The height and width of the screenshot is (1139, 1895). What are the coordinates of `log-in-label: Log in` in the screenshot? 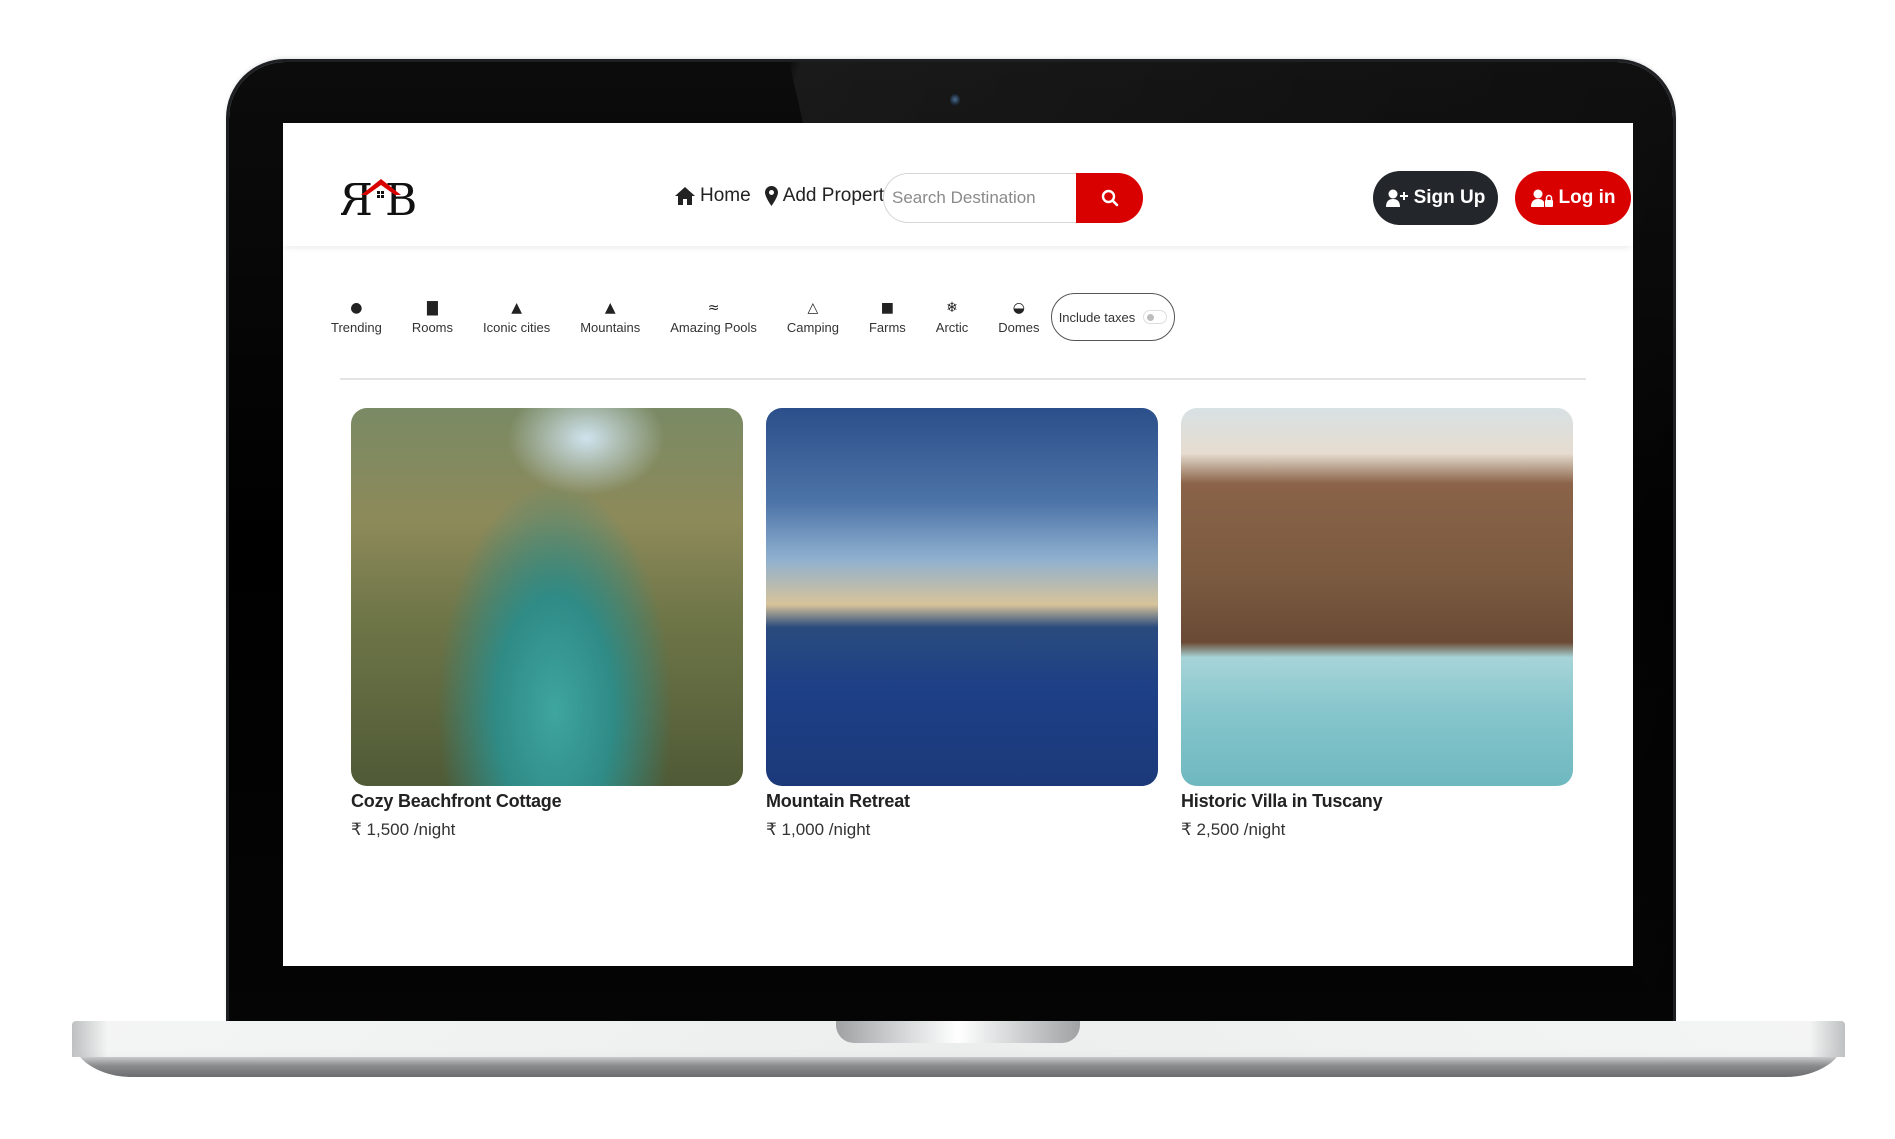 It's located at (1587, 197).